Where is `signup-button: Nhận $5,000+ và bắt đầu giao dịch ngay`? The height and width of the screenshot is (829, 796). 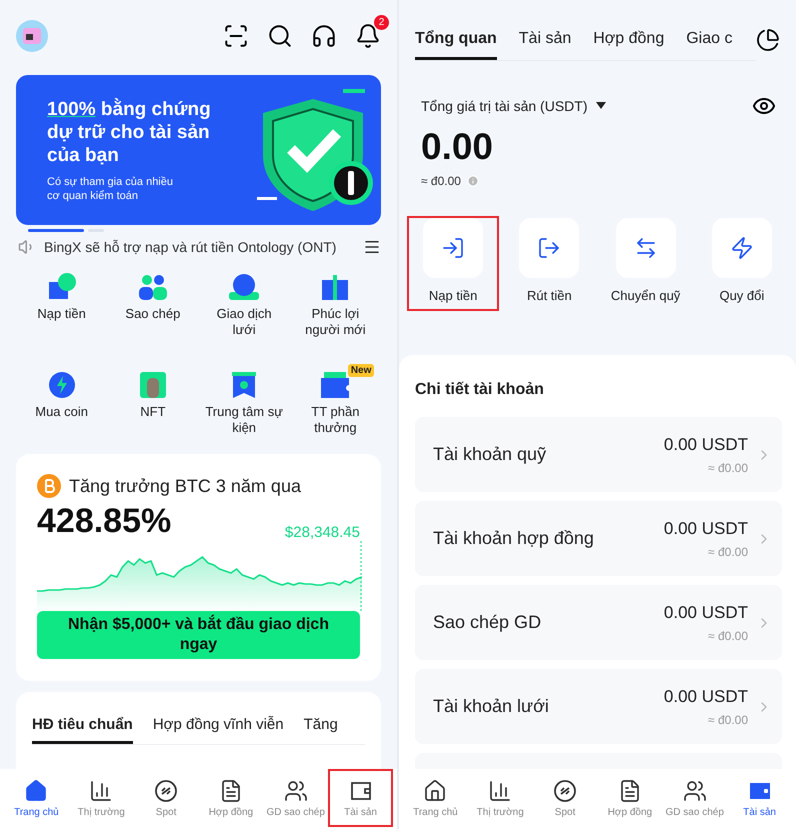
signup-button: Nhận $5,000+ và bắt đầu giao dịch ngay is located at coordinates (198, 635).